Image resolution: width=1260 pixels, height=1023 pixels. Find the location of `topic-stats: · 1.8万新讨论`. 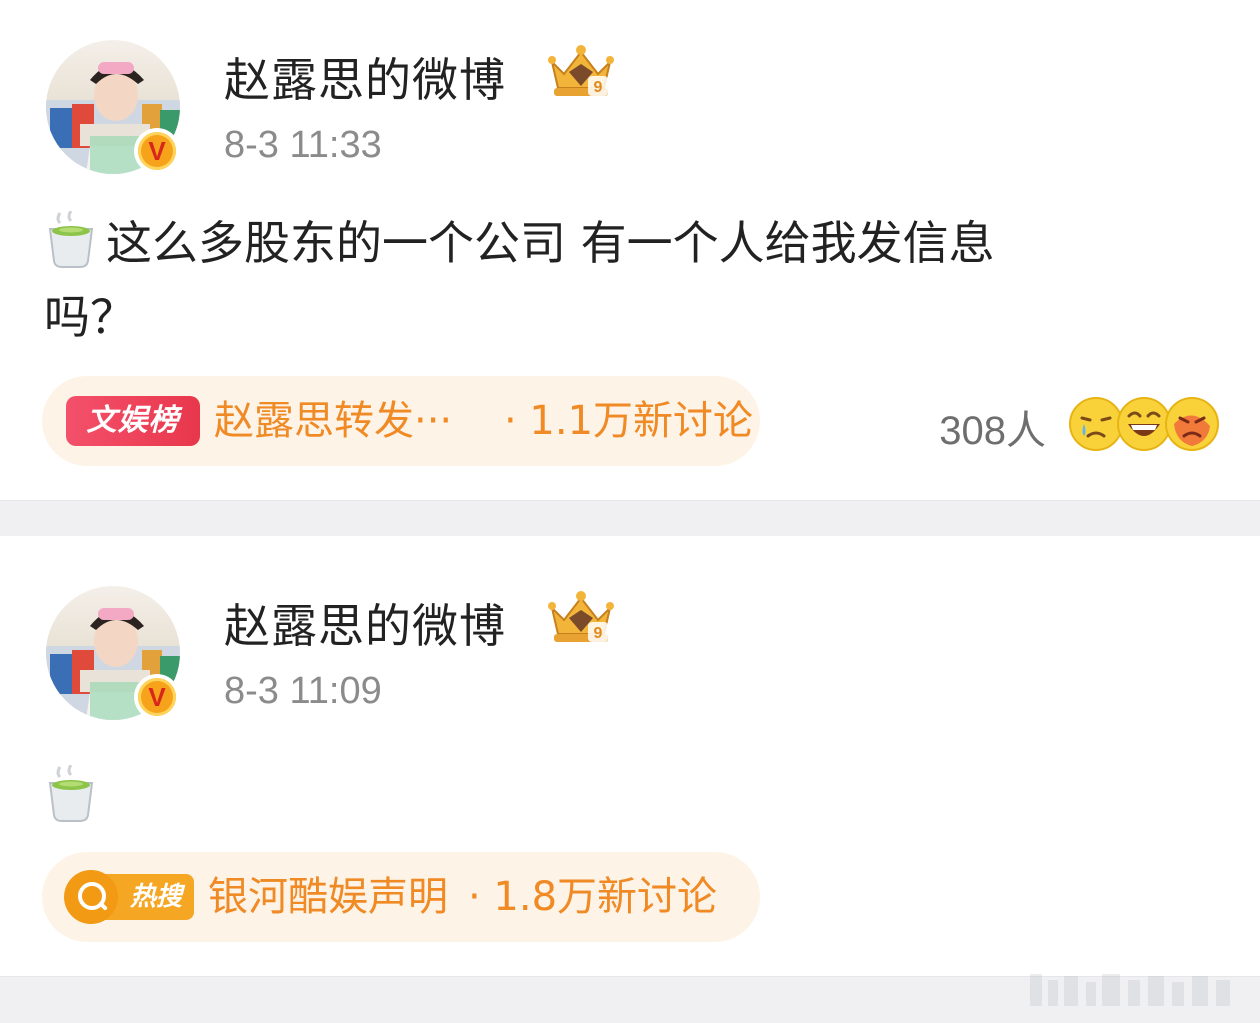

topic-stats: · 1.8万新讨论 is located at coordinates (593, 897).